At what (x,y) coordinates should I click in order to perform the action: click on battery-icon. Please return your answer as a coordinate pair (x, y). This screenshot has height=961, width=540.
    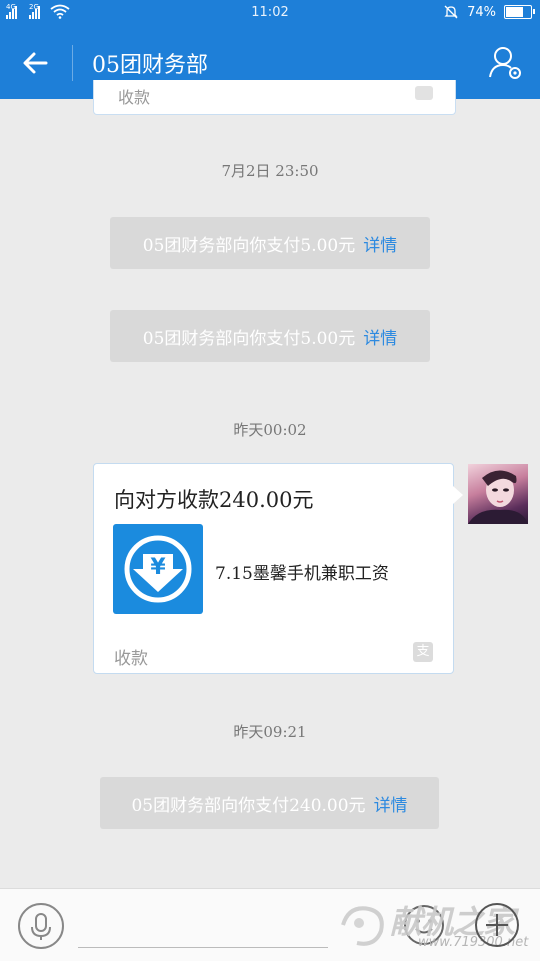
    Looking at the image, I should click on (519, 12).